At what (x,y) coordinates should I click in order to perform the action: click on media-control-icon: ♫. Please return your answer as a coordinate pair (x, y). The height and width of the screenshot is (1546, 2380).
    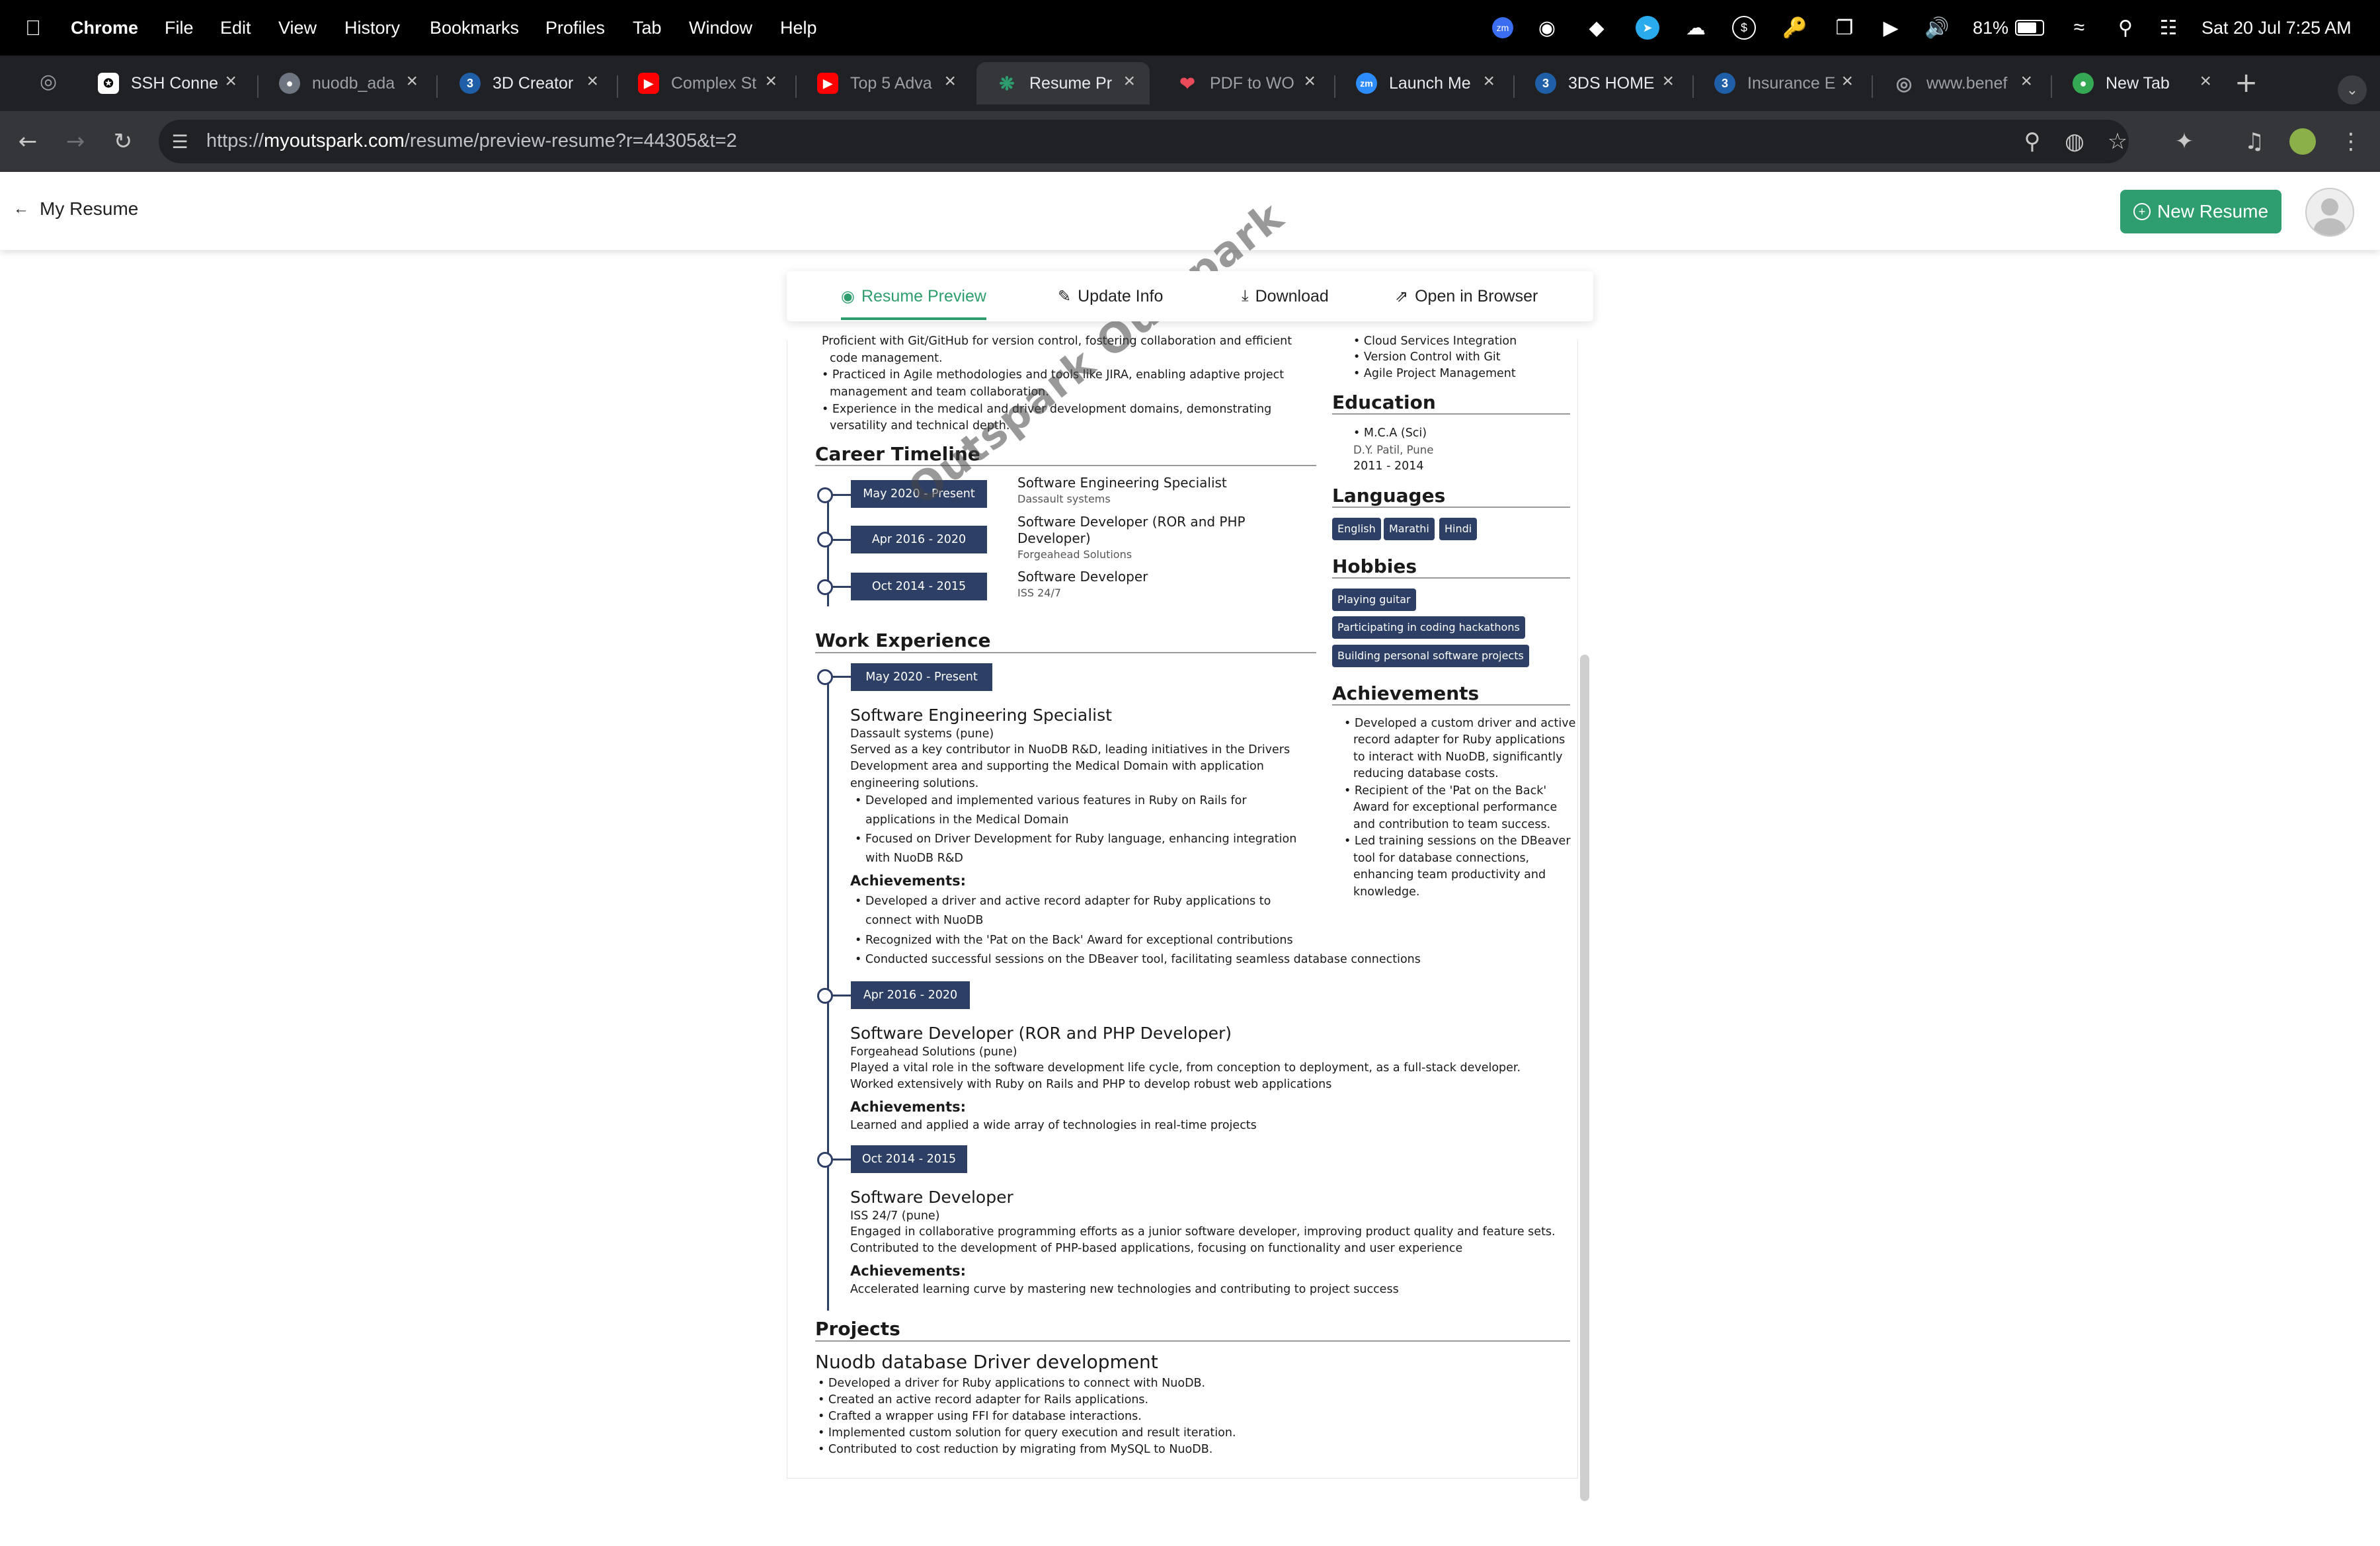
    Looking at the image, I should click on (2254, 141).